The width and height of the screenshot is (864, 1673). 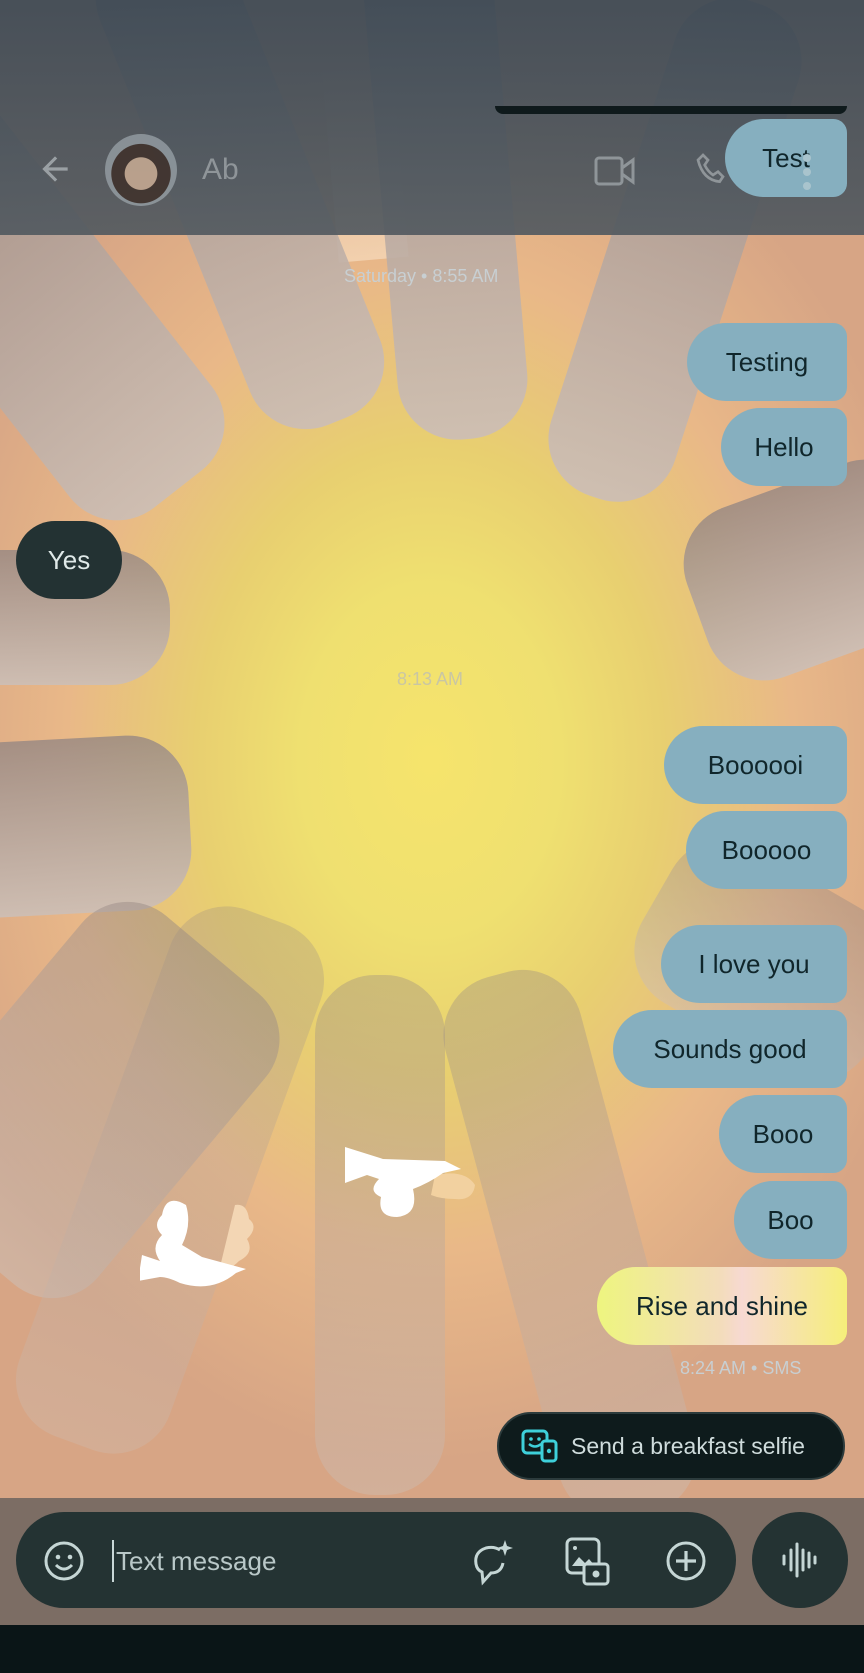 What do you see at coordinates (784, 447) in the screenshot?
I see `message-bubble: Hello` at bounding box center [784, 447].